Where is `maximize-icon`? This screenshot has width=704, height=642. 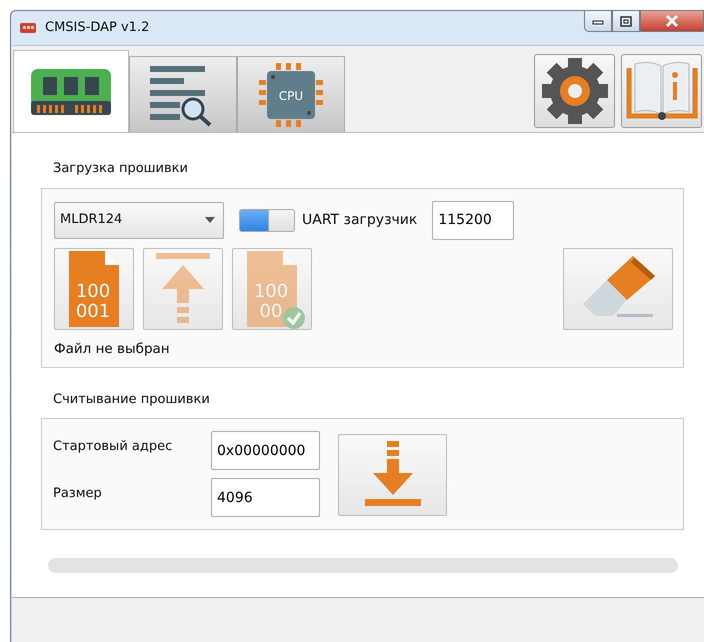
maximize-icon is located at coordinates (626, 21).